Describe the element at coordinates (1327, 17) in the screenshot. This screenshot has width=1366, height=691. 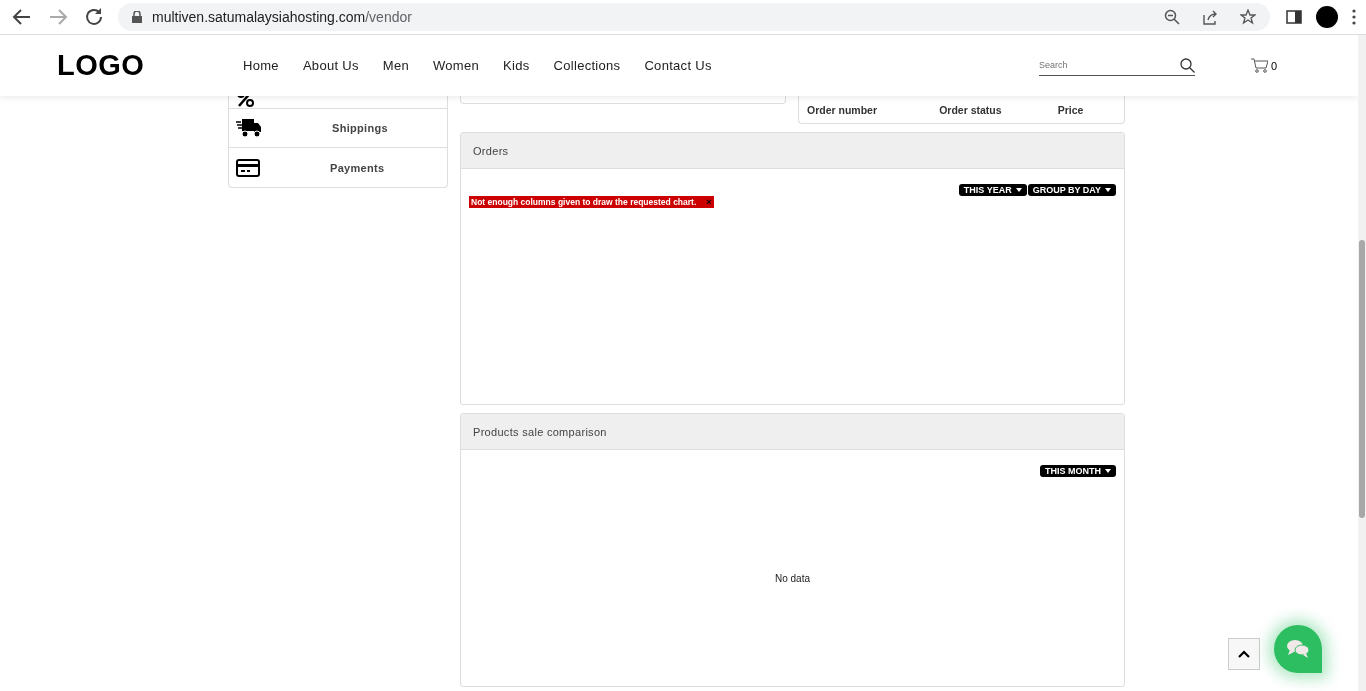
I see `profile-avatar` at that location.